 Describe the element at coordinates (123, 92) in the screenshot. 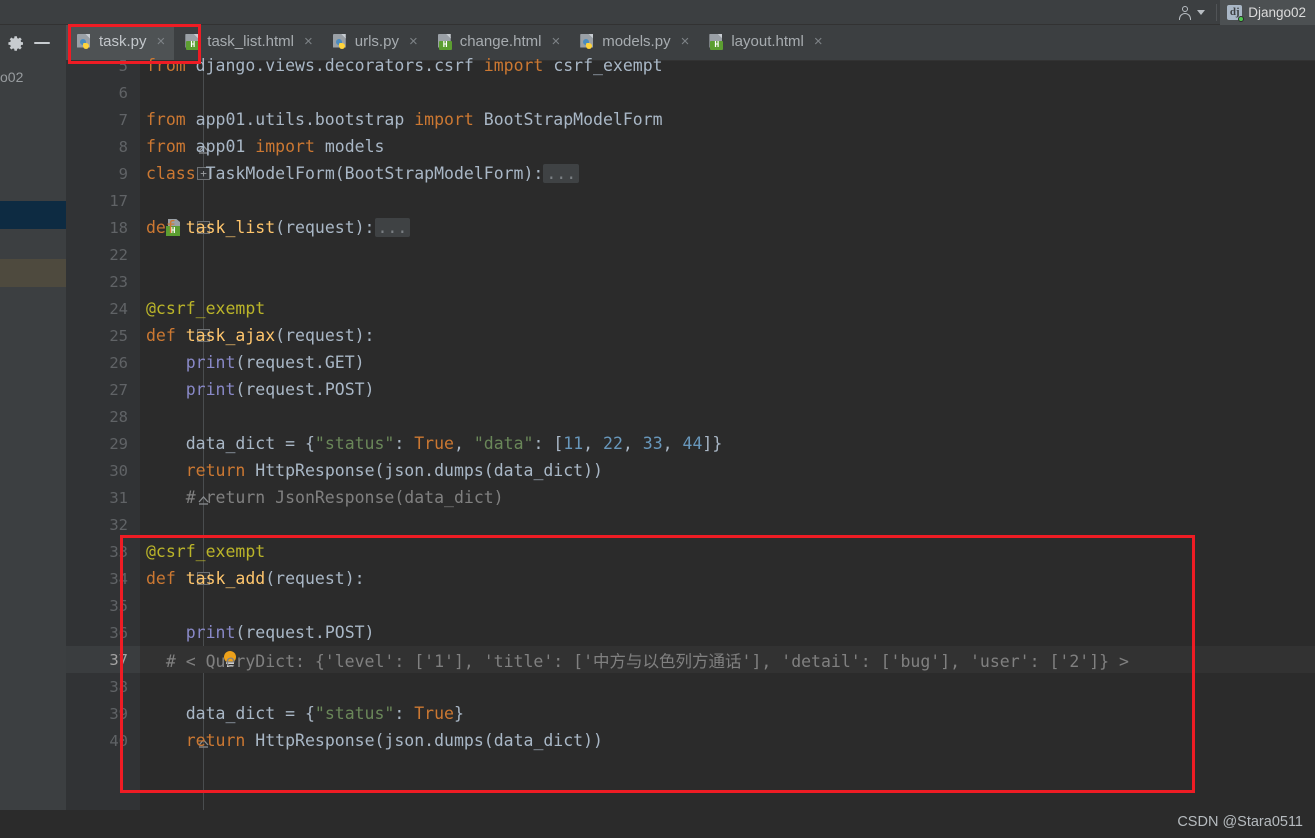

I see `line-number: 6` at that location.